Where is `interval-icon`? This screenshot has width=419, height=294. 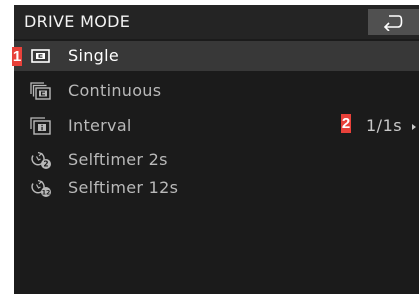 interval-icon is located at coordinates (40, 126).